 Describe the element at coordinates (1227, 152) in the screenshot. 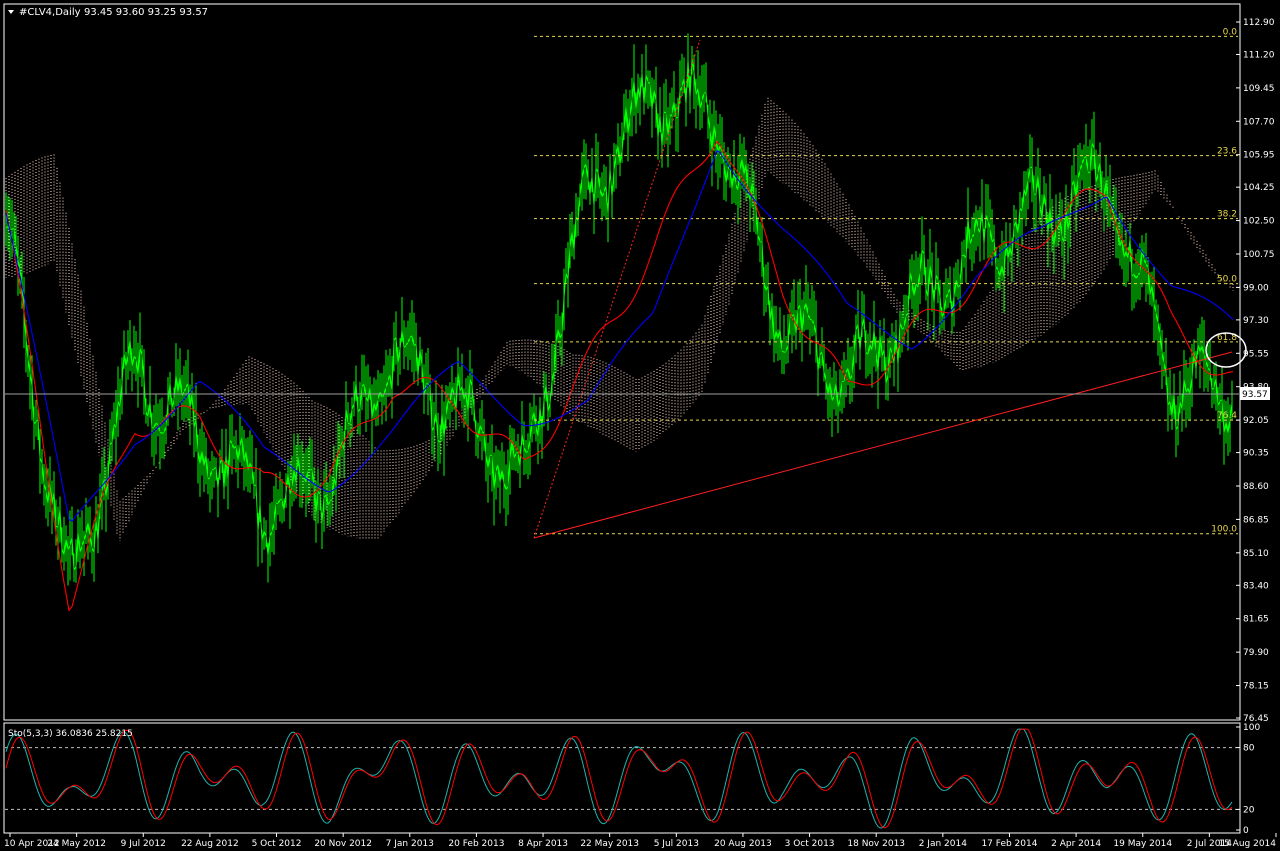

I see `fib-level-label: 23.6` at that location.